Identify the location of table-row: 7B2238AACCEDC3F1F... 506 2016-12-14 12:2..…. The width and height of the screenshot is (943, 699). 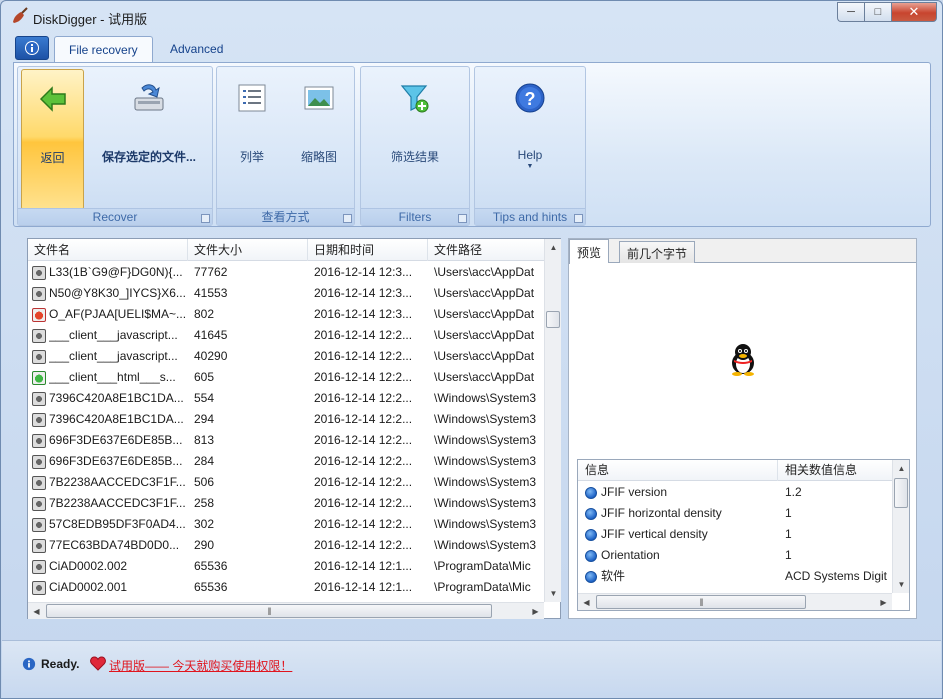
(286, 482).